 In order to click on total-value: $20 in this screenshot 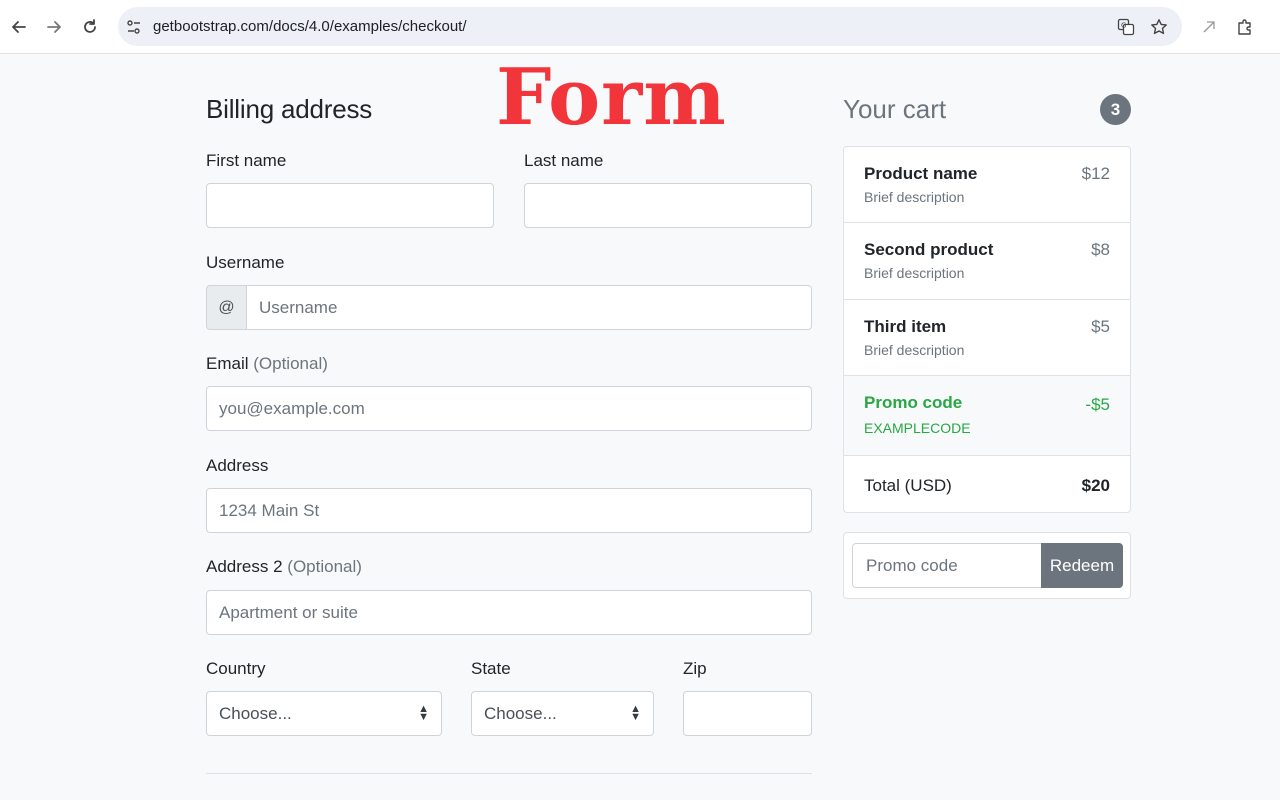, I will do `click(1095, 485)`.